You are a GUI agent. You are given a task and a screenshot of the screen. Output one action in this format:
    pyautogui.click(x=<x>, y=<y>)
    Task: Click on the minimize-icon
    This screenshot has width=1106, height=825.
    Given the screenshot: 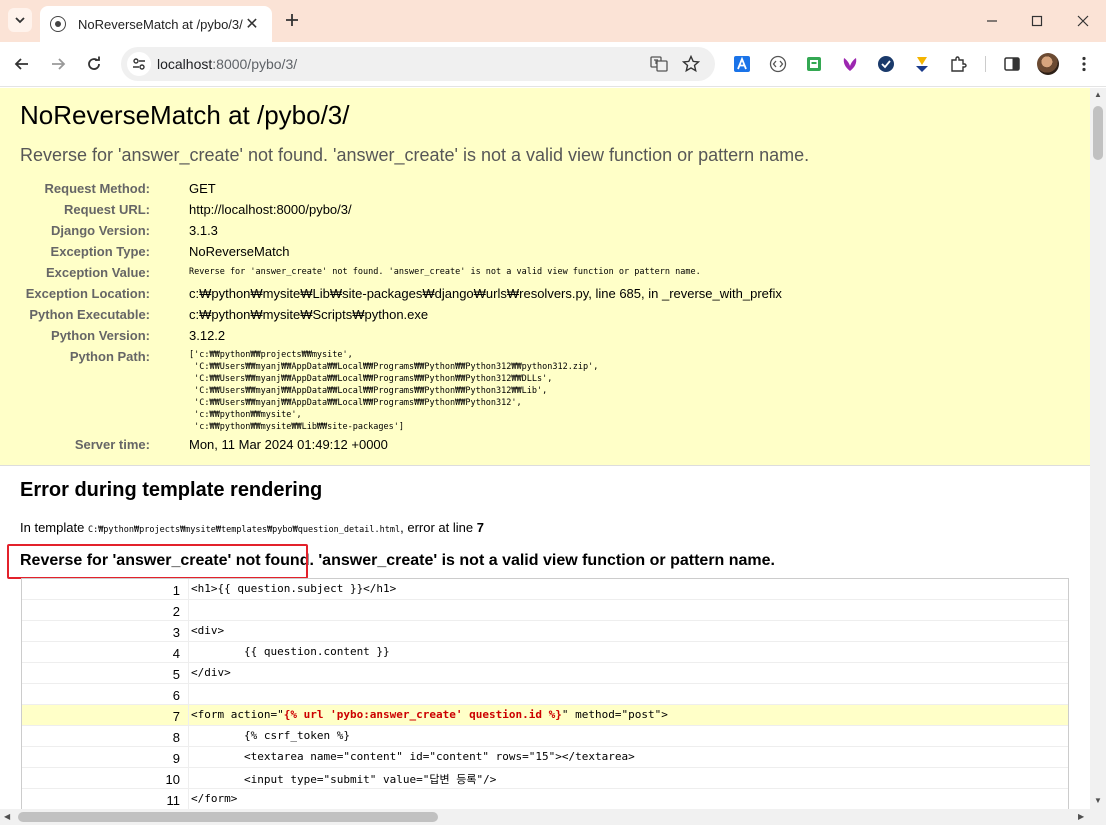 What is the action you would take?
    pyautogui.click(x=992, y=21)
    